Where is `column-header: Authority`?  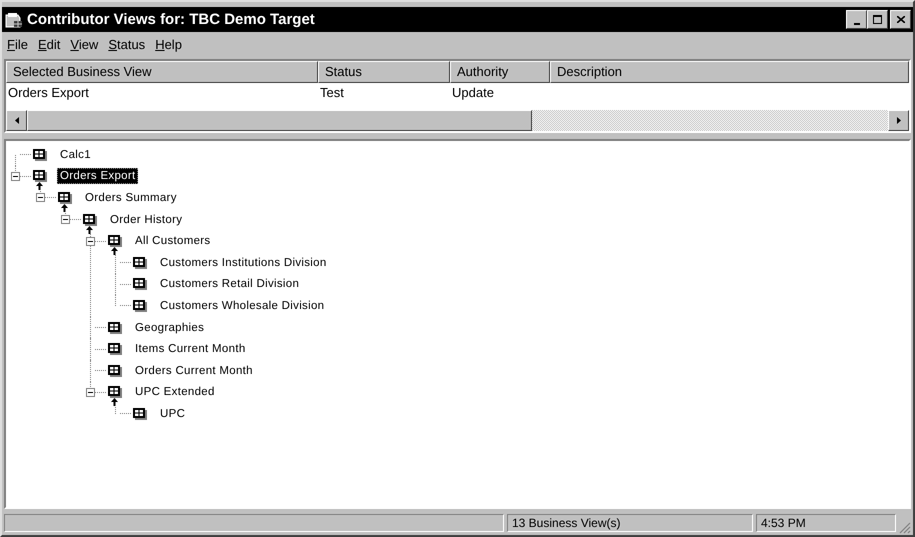 column-header: Authority is located at coordinates (500, 72).